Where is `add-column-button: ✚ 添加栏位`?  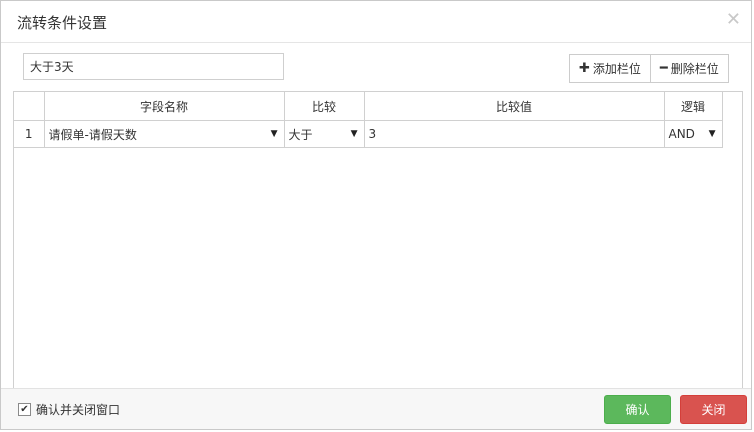
add-column-button: ✚ 添加栏位 is located at coordinates (610, 68).